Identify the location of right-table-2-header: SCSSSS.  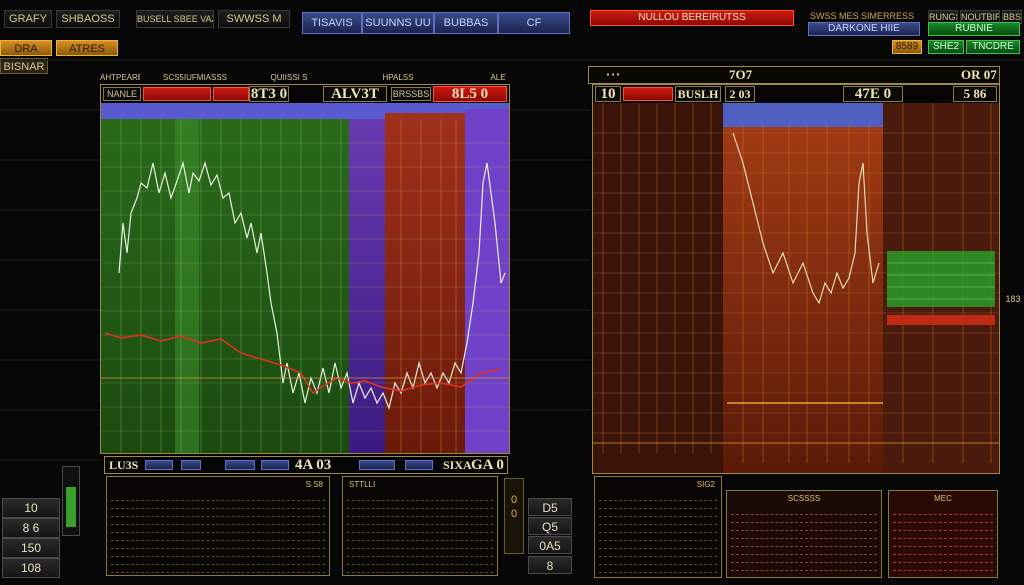
(804, 498).